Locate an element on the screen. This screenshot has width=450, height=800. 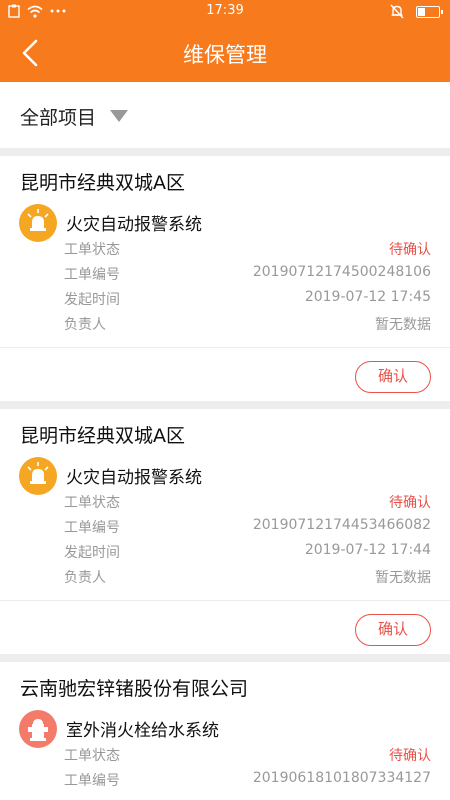
battery-icon is located at coordinates (429, 11).